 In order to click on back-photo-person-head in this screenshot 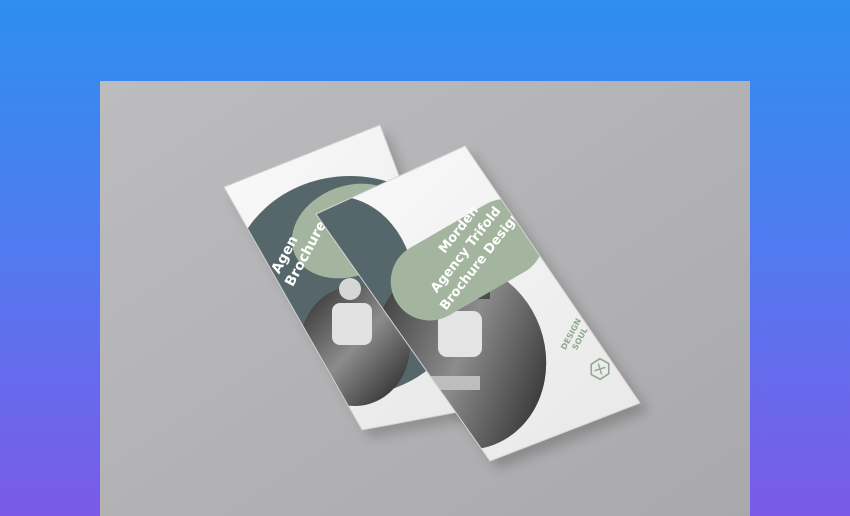, I will do `click(350, 289)`.